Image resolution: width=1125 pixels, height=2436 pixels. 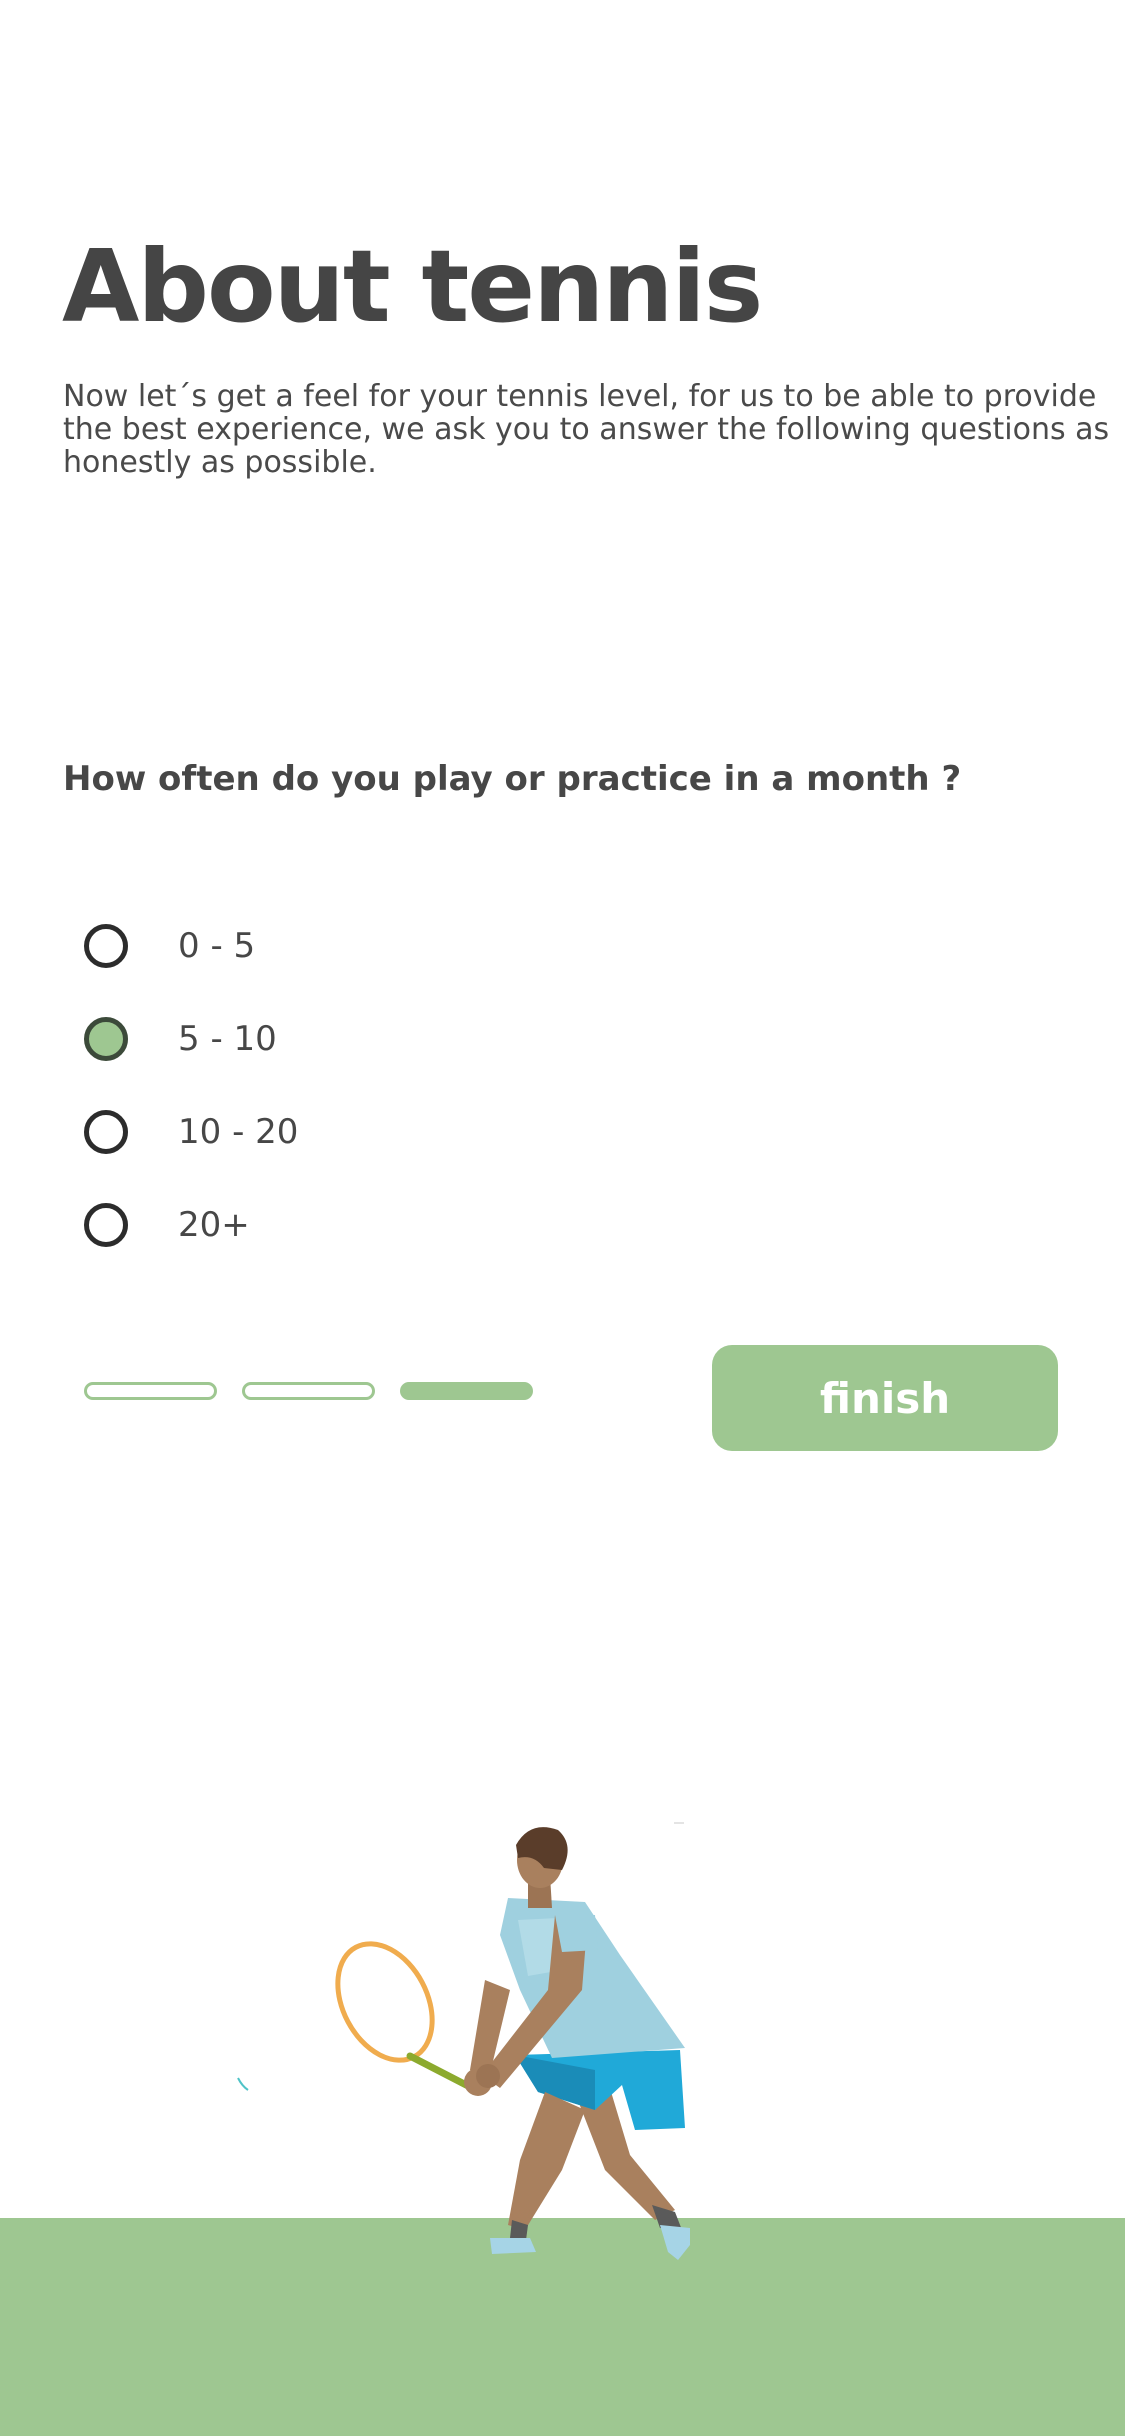 What do you see at coordinates (106, 1039) in the screenshot?
I see `radio-button-selected` at bounding box center [106, 1039].